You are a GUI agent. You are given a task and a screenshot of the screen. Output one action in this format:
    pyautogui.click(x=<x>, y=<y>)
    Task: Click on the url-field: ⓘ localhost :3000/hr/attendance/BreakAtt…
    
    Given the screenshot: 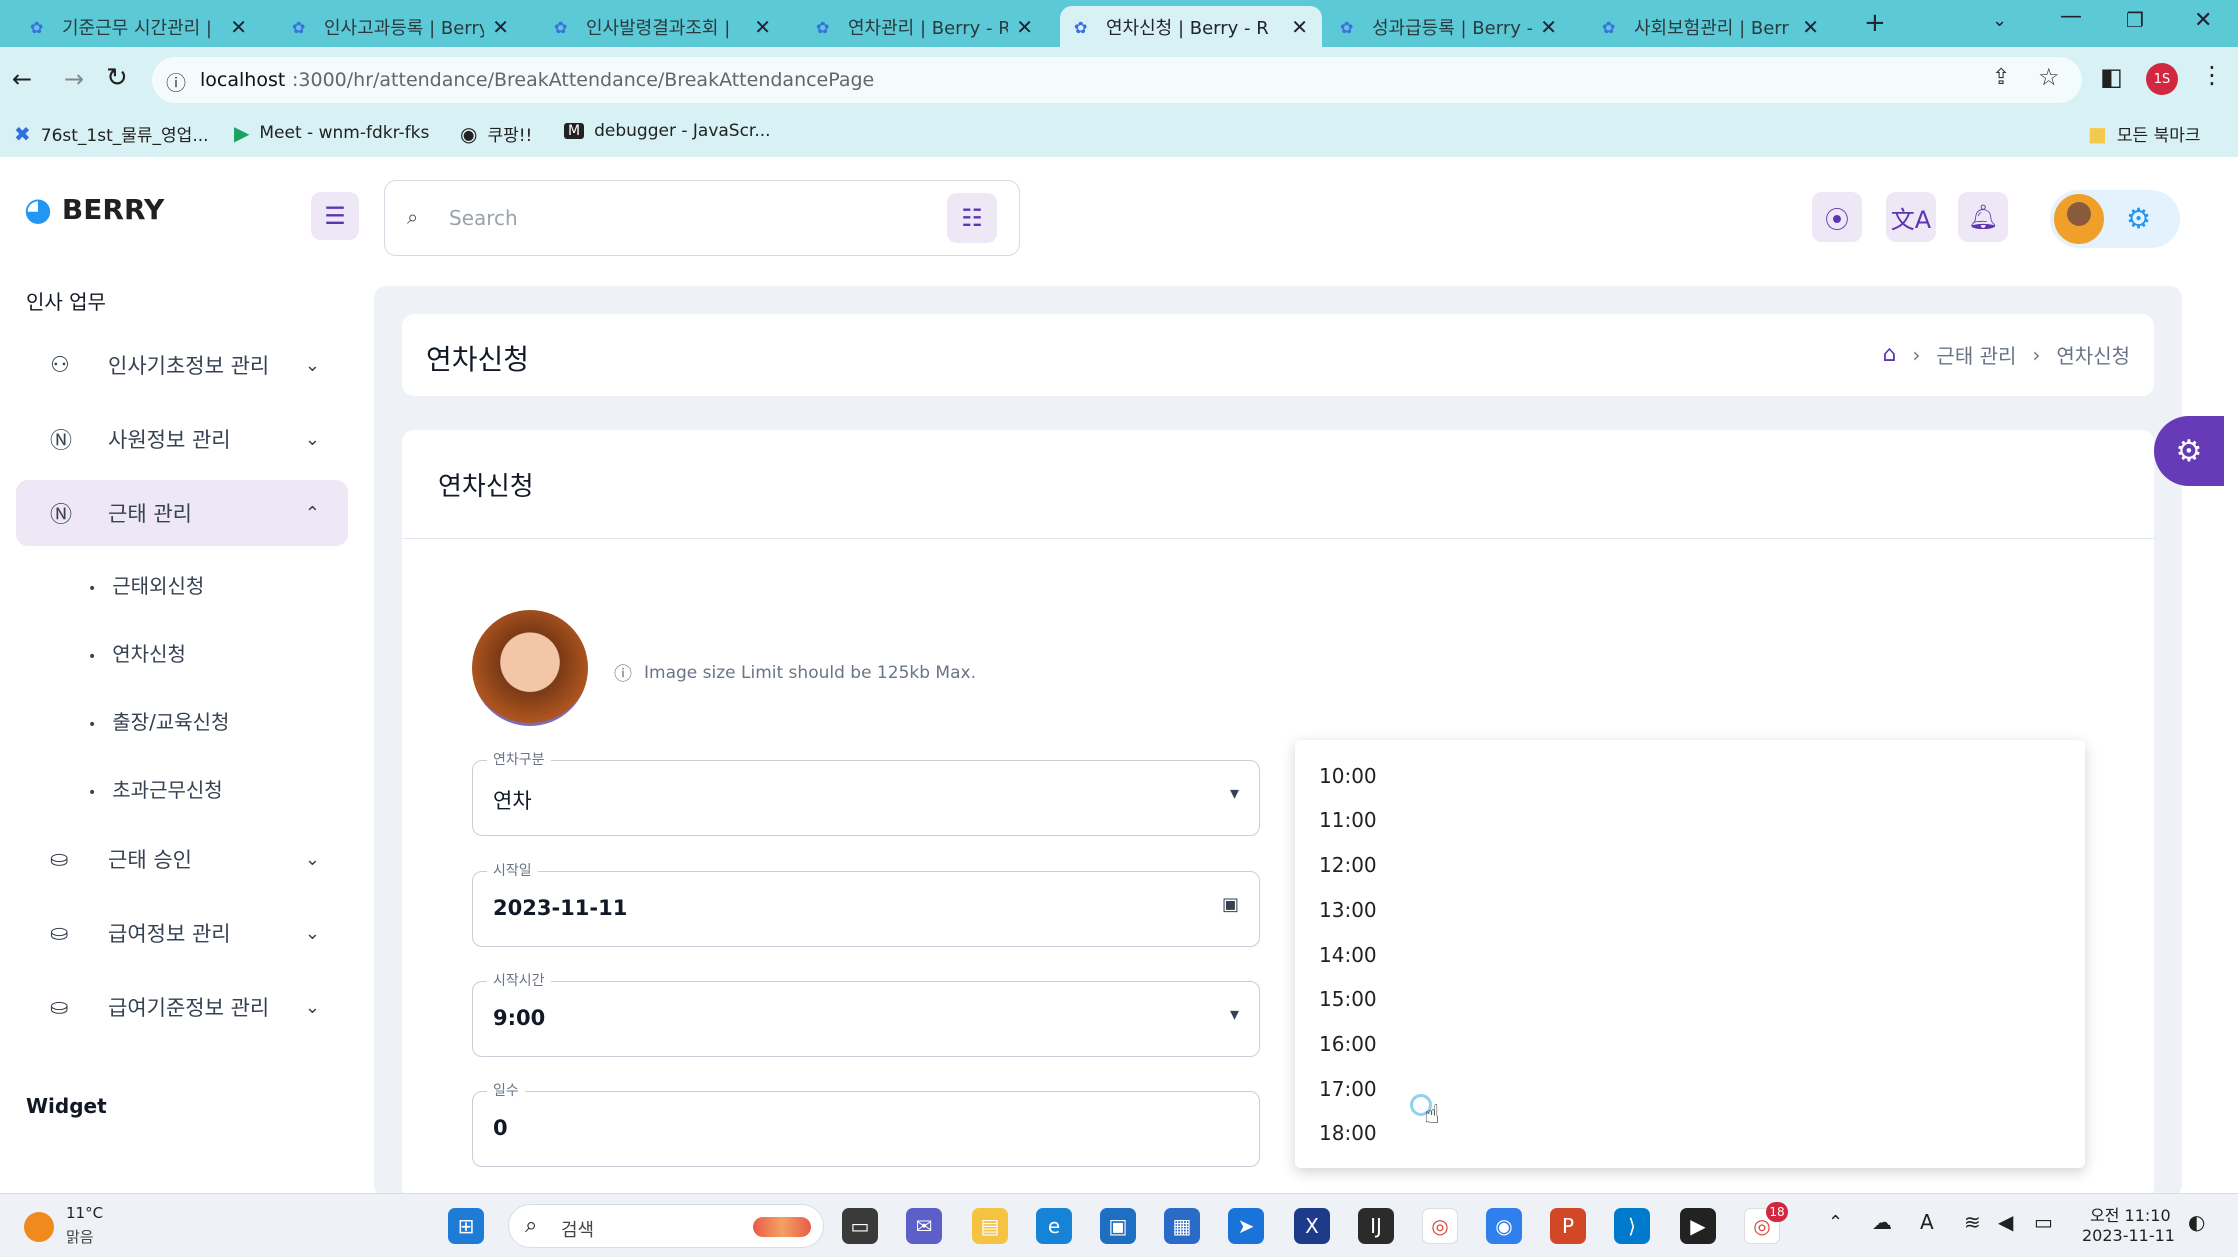 What is the action you would take?
    pyautogui.click(x=1117, y=80)
    